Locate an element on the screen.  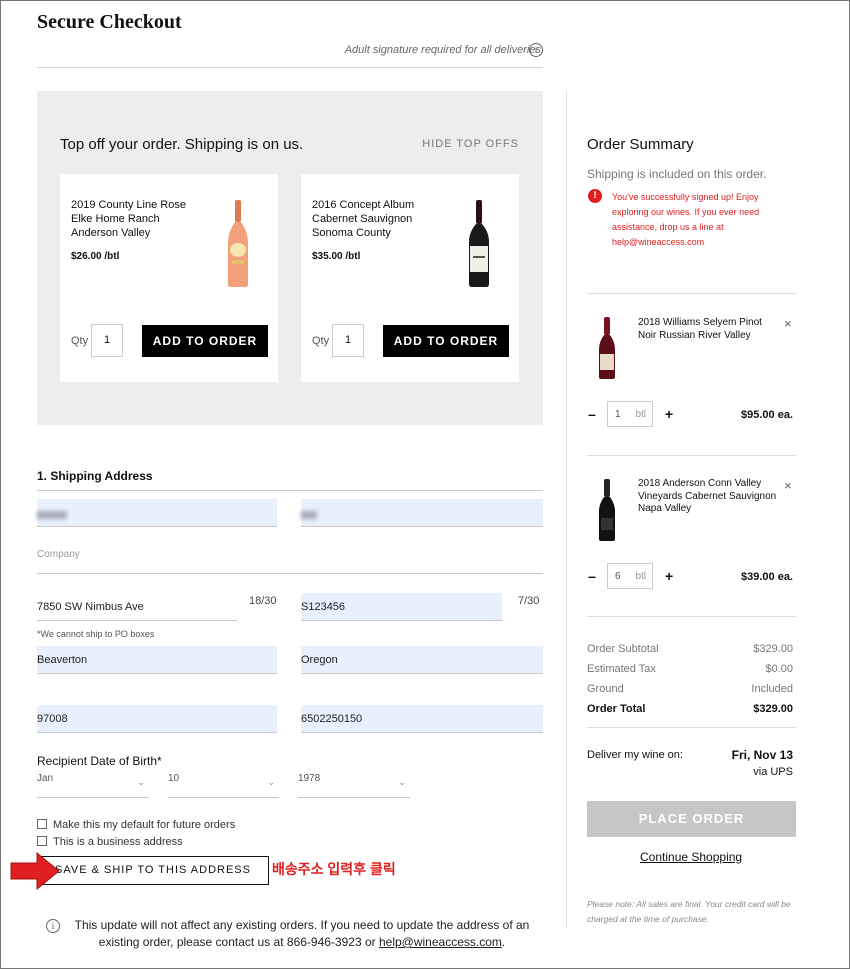
update-note-end: . is located at coordinates (503, 942).